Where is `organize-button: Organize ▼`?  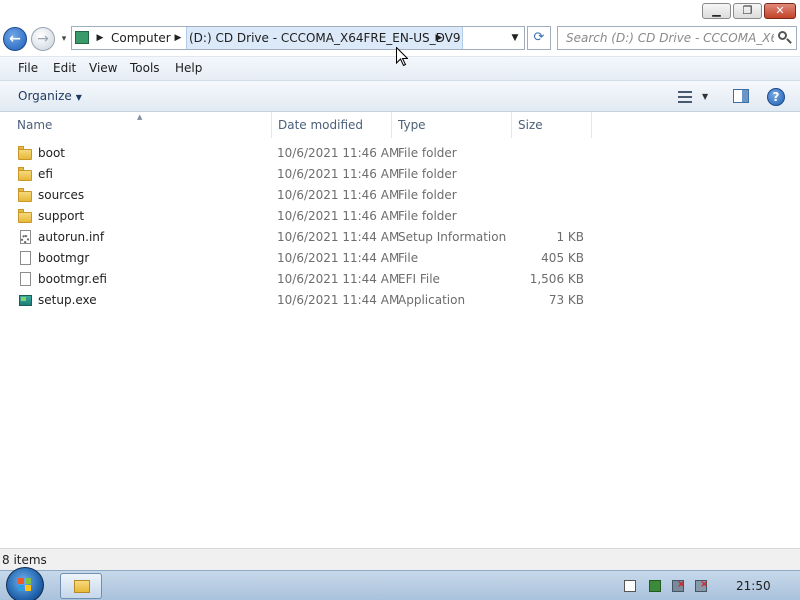 organize-button: Organize ▼ is located at coordinates (50, 96).